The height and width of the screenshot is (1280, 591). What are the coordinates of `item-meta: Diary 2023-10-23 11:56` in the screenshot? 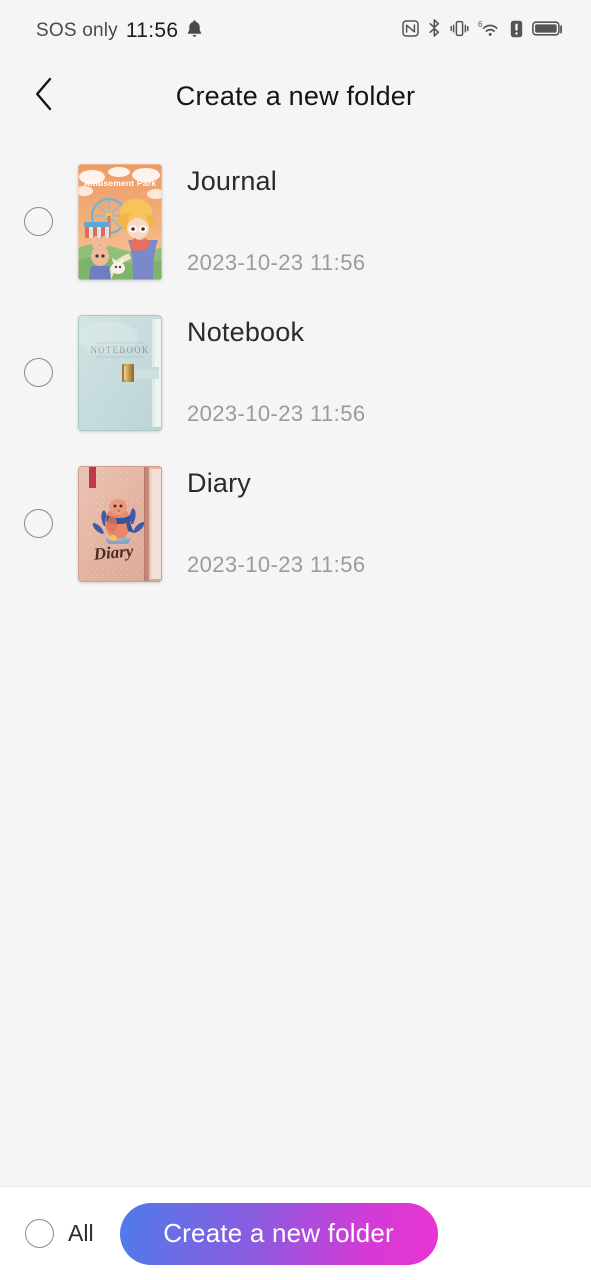 It's located at (276, 524).